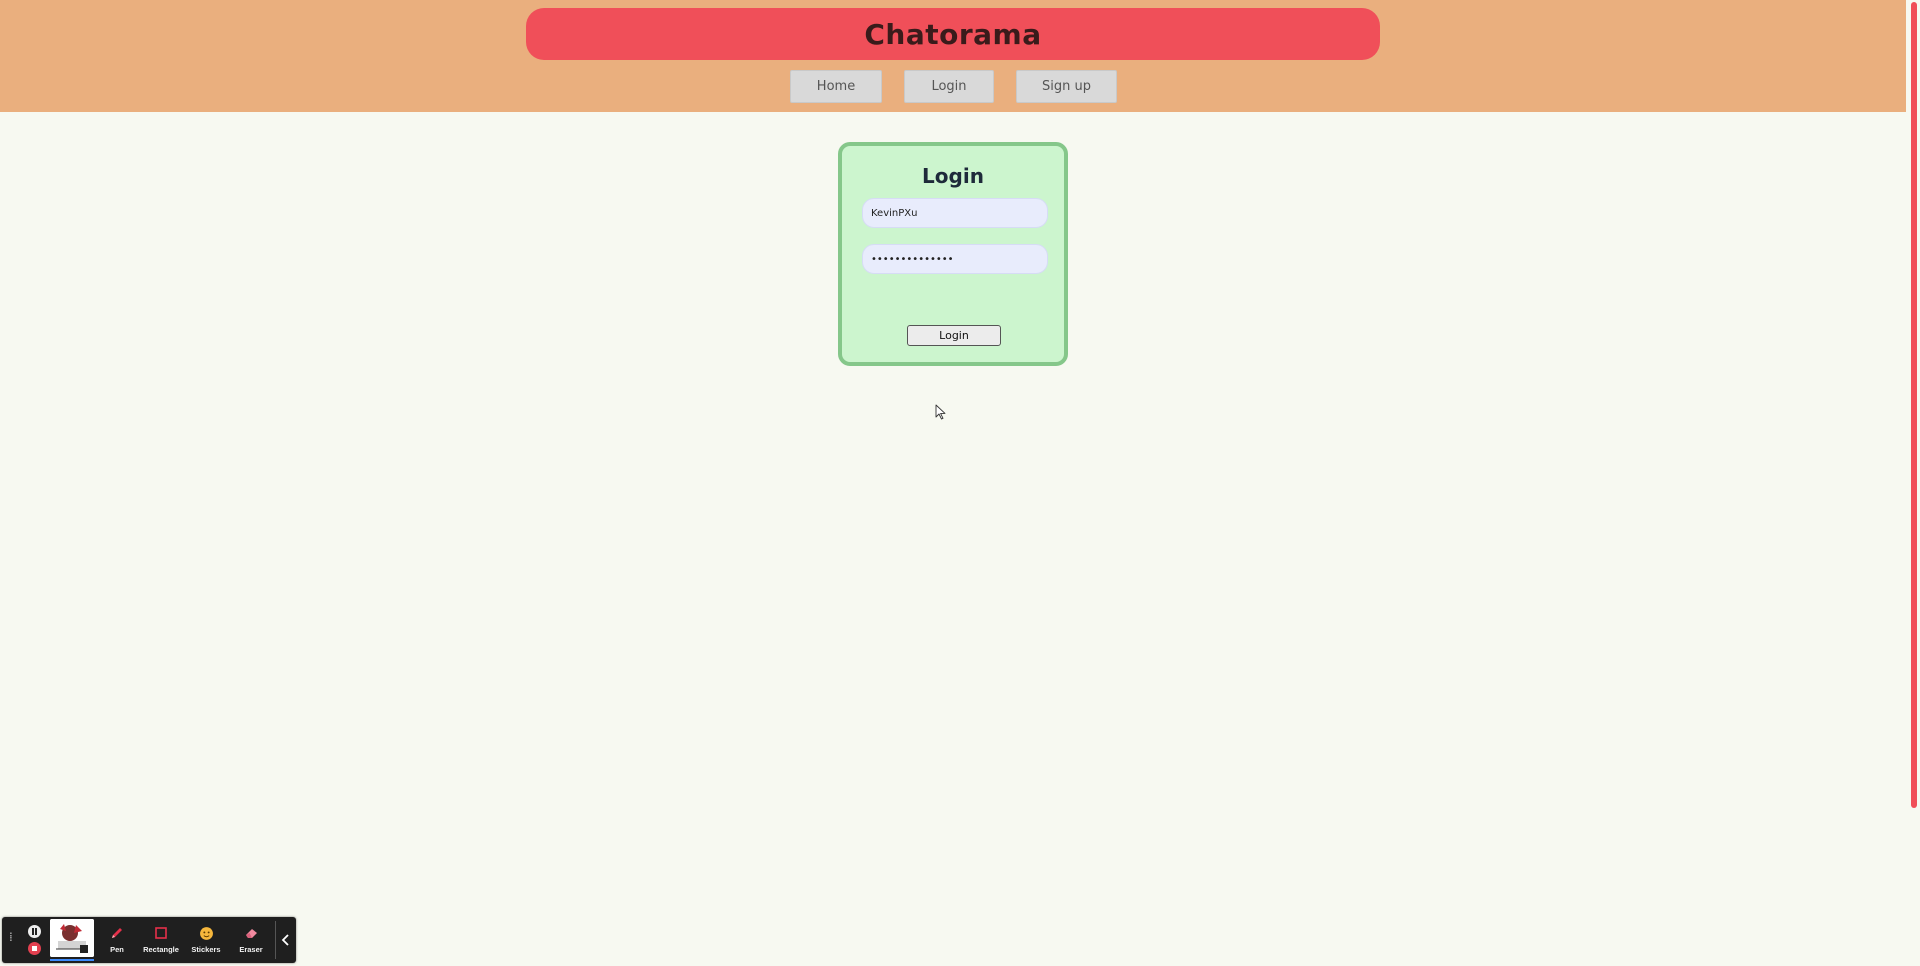  Describe the element at coordinates (940, 412) in the screenshot. I see `mouse-cursor-icon` at that location.